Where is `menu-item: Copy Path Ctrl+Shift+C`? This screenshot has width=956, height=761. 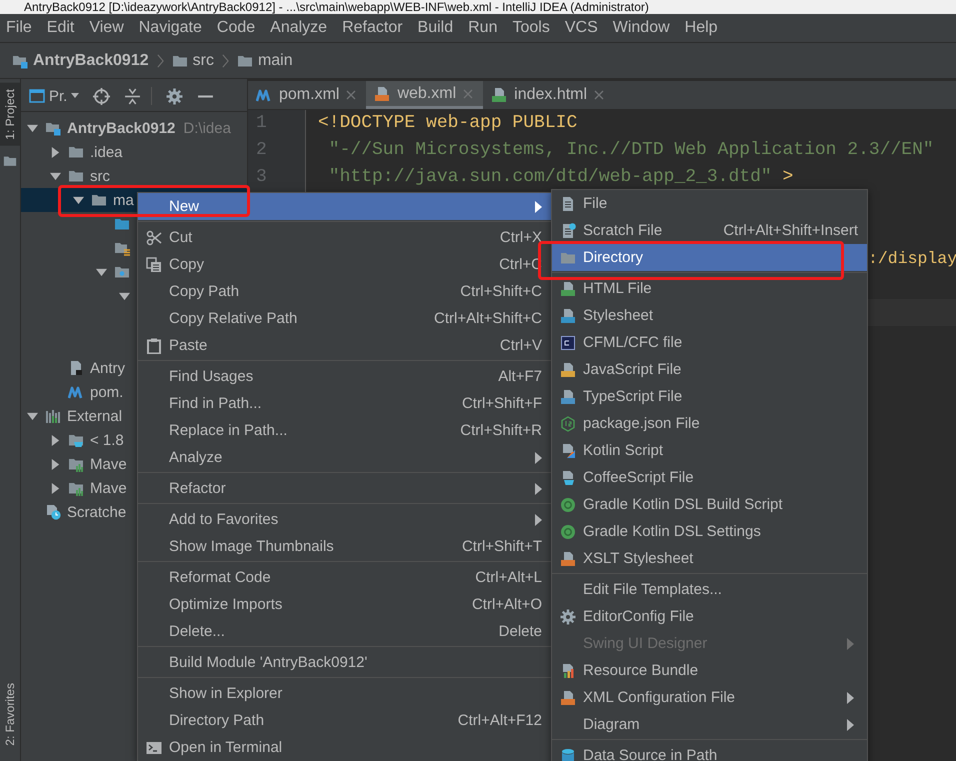 menu-item: Copy Path Ctrl+Shift+C is located at coordinates (344, 291).